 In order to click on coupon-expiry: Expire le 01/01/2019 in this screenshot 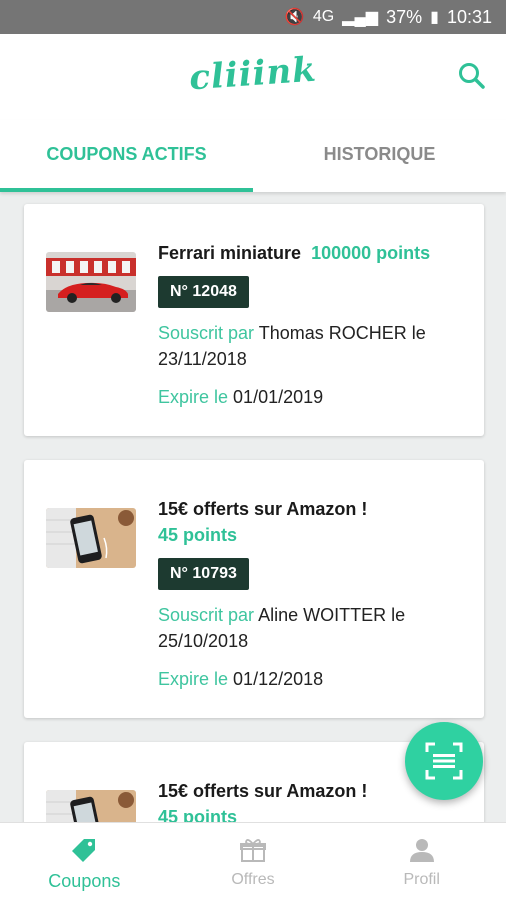, I will do `click(314, 397)`.